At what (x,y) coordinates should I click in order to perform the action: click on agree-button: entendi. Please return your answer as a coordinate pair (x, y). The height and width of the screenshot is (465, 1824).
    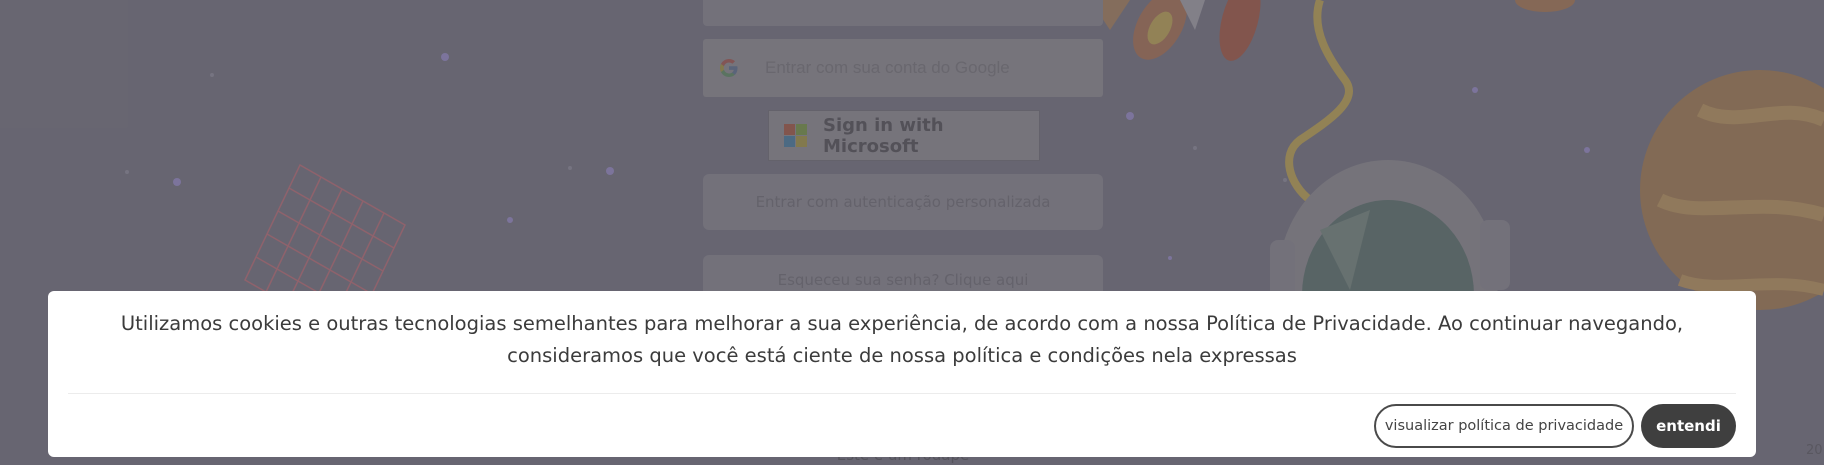
    Looking at the image, I should click on (1688, 426).